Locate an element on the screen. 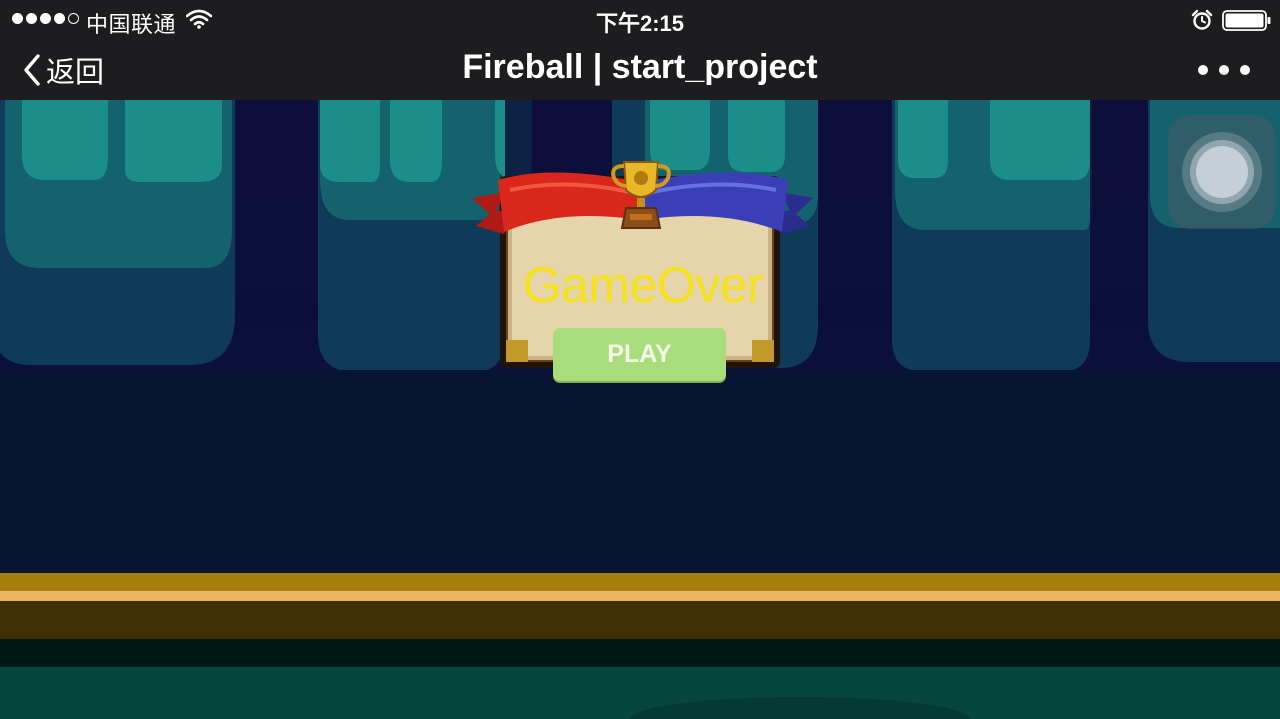 The image size is (1280, 719). gameover-text: GameOver is located at coordinates (643, 285).